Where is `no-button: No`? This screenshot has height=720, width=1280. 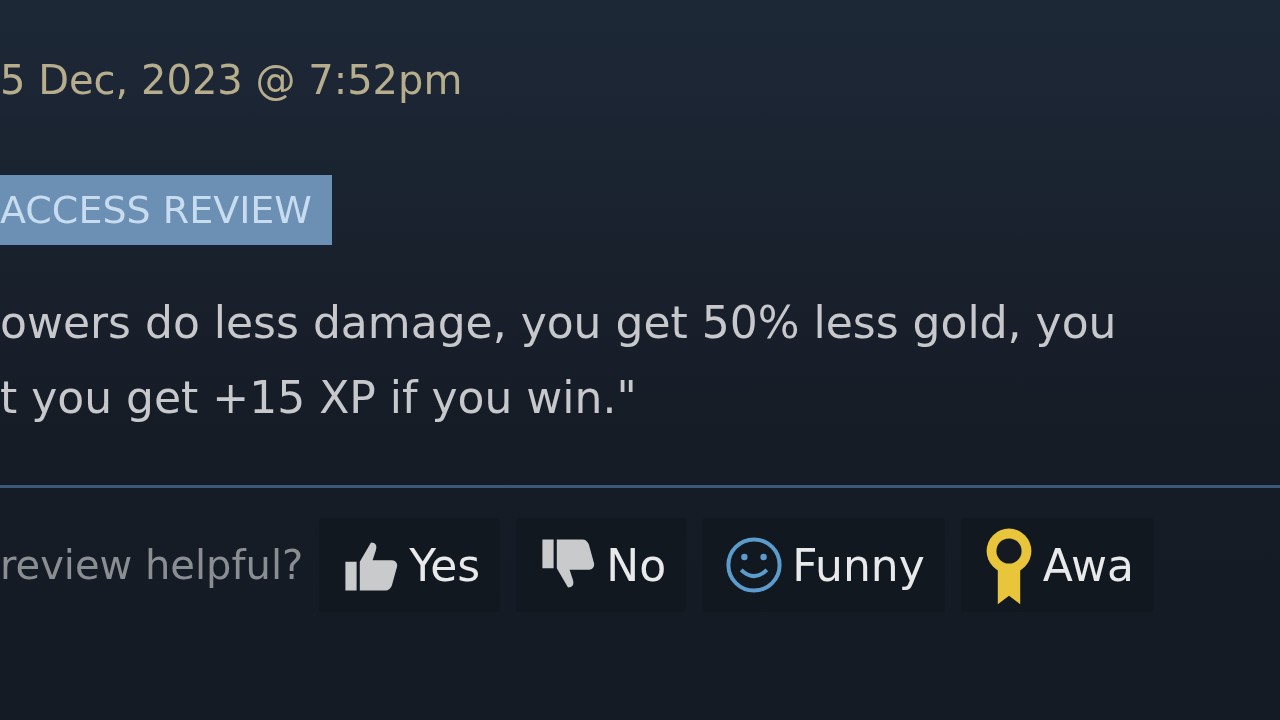
no-button: No is located at coordinates (601, 565).